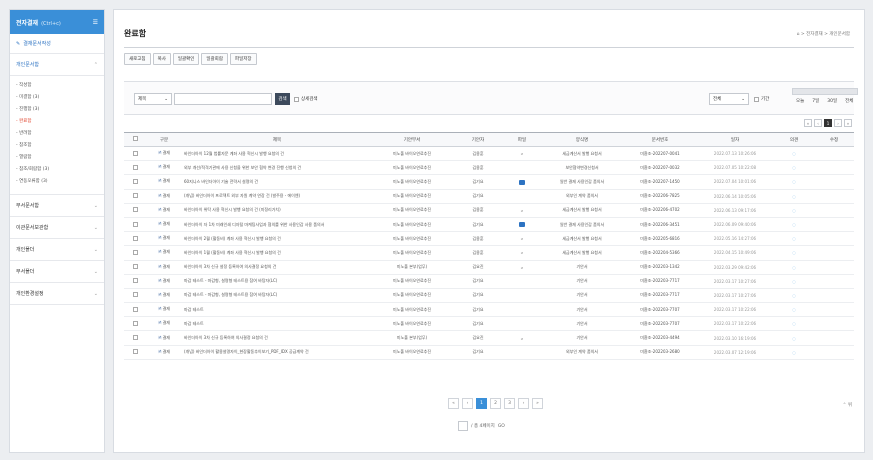 The width and height of the screenshot is (873, 460). Describe the element at coordinates (277, 168) in the screenshot. I see `row-title: 외부 개선/적격기관에 사용 신청을 위한 보안 협약 변경 진행 신청의 건` at that location.